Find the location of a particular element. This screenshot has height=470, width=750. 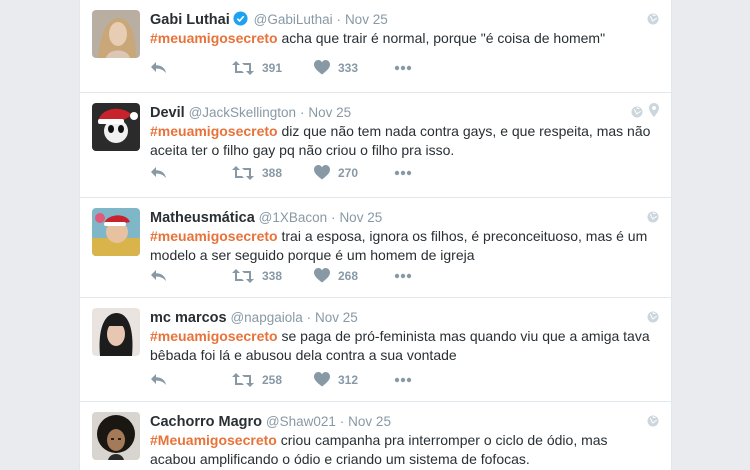

like-count: 333 is located at coordinates (348, 67).